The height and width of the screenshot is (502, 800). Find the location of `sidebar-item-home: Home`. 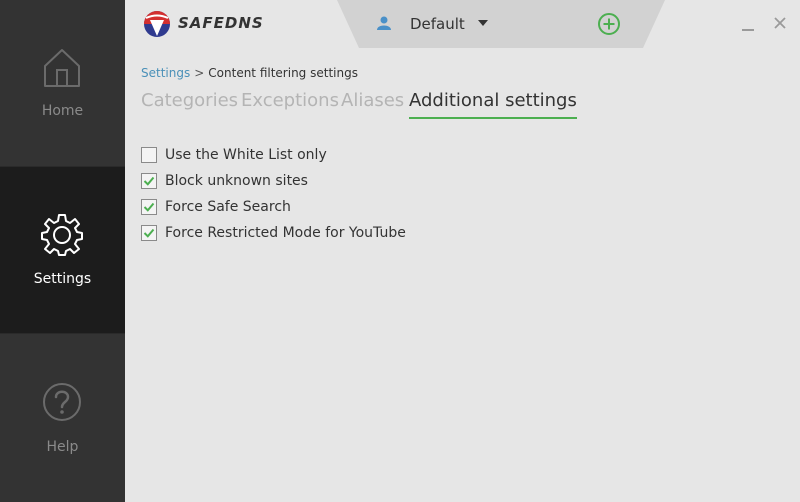

sidebar-item-home: Home is located at coordinates (62, 83).